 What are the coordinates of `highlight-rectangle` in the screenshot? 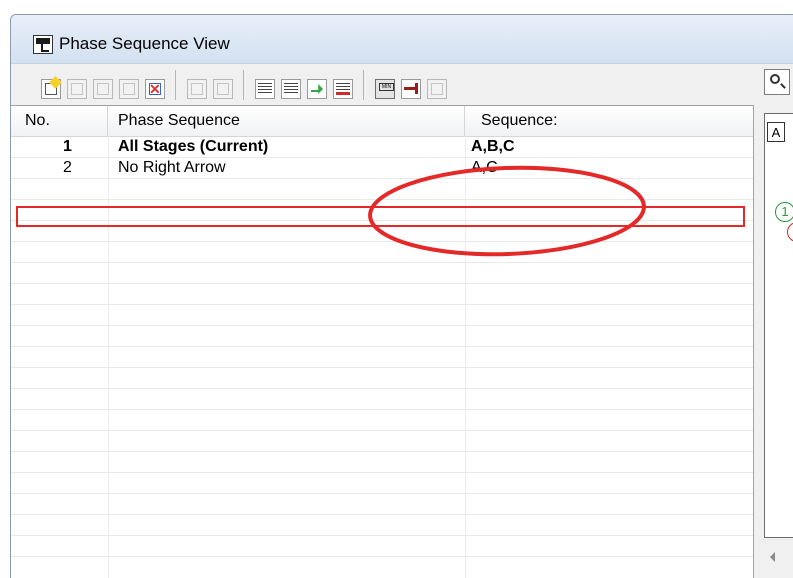 It's located at (380, 216).